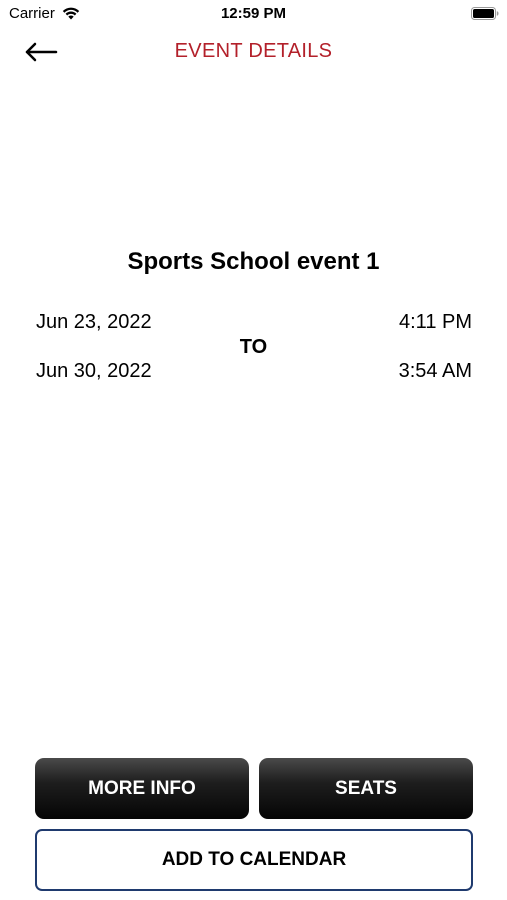 The image size is (507, 900). What do you see at coordinates (94, 322) in the screenshot?
I see `start-date: Jun 23, 2022` at bounding box center [94, 322].